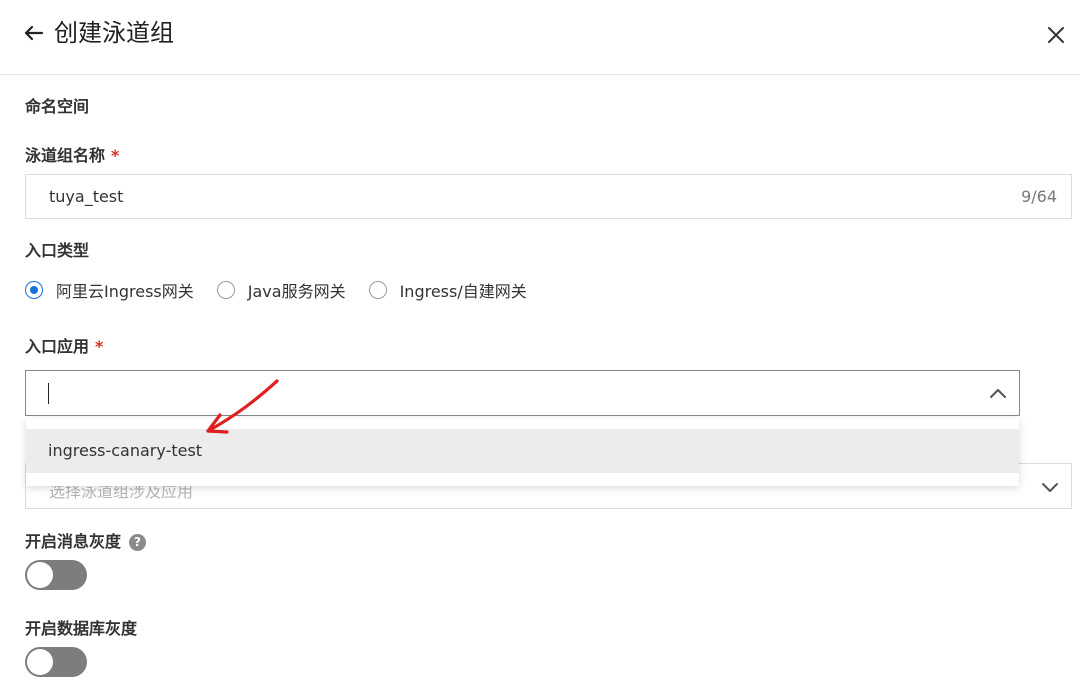 This screenshot has height=695, width=1080. I want to click on message-gray-label: 开启消息灰度?, so click(86, 542).